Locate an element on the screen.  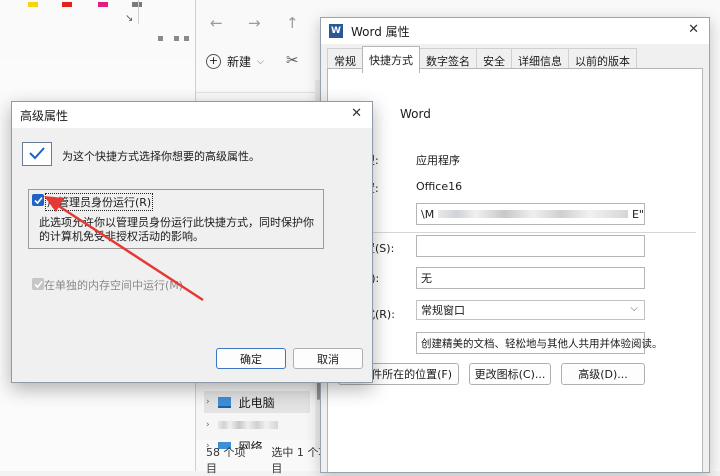
target-field: \M E" is located at coordinates (530, 214).